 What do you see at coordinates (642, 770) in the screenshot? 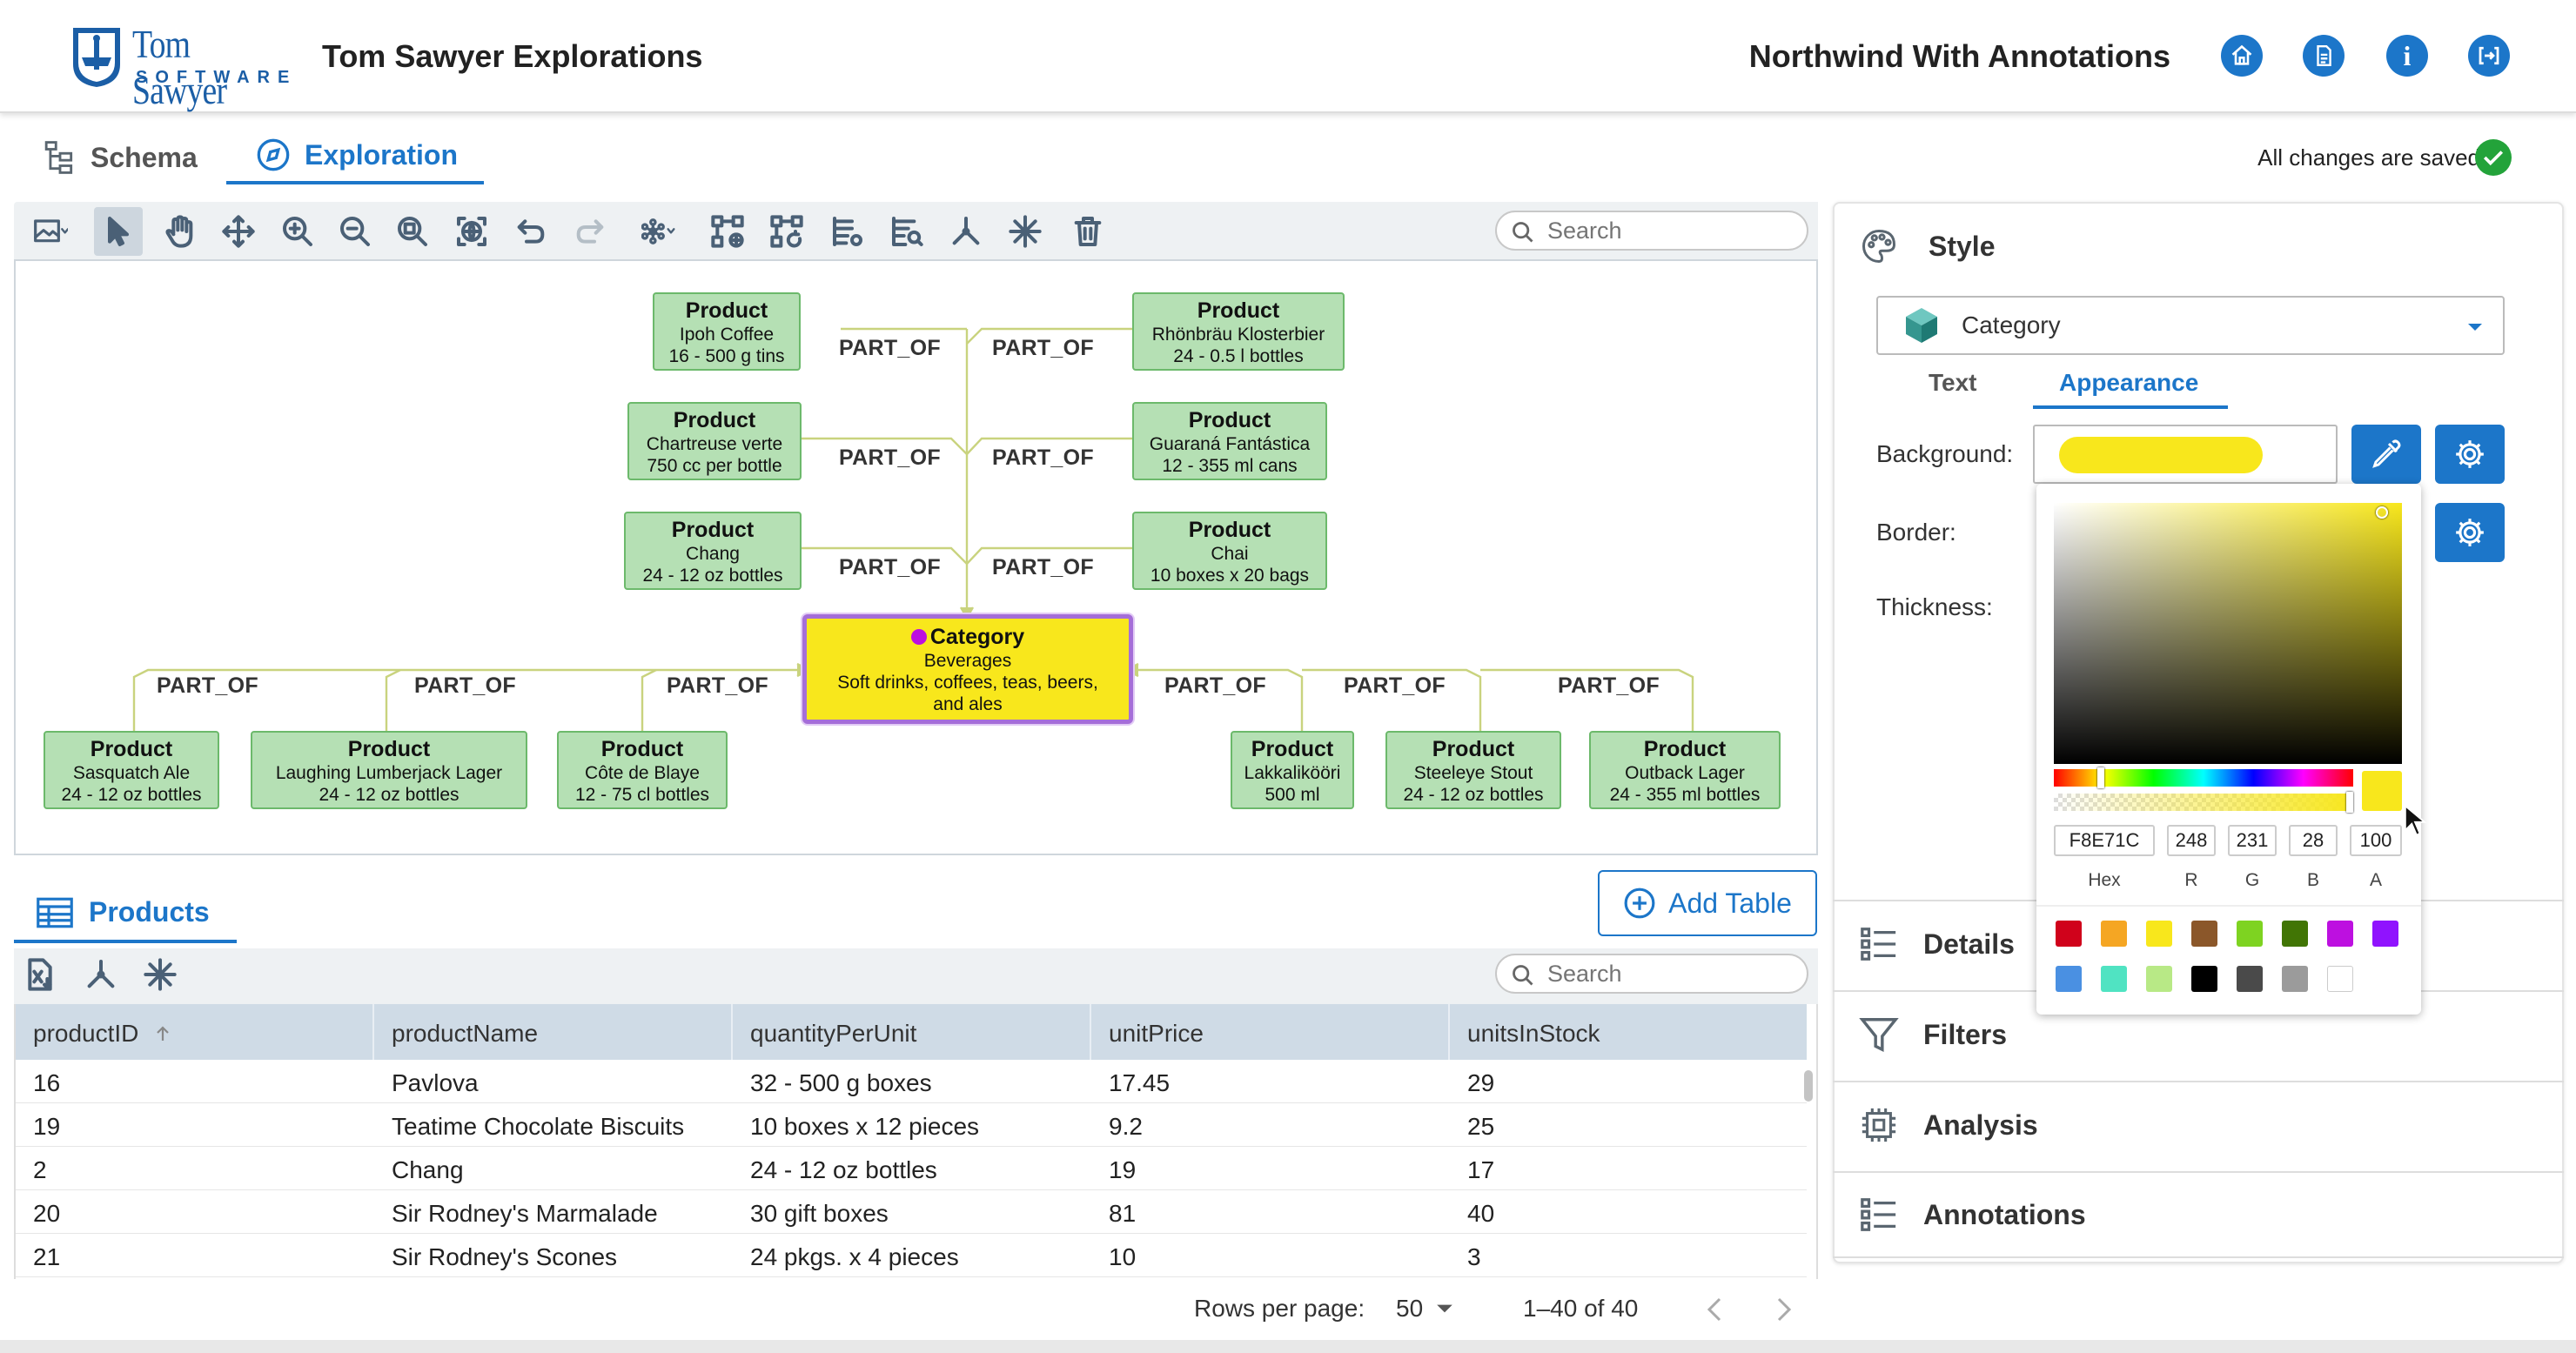
I see `product-node: Product Côte de Blaye 12 - 75 cl bottles` at bounding box center [642, 770].